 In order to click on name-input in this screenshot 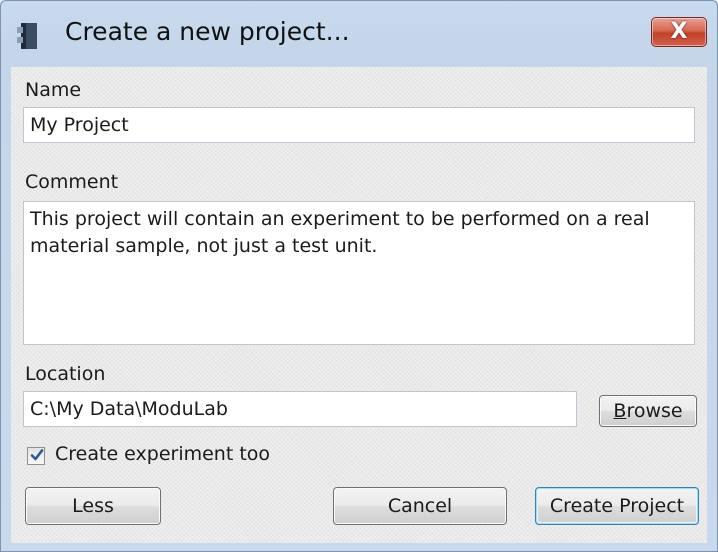, I will do `click(359, 125)`.